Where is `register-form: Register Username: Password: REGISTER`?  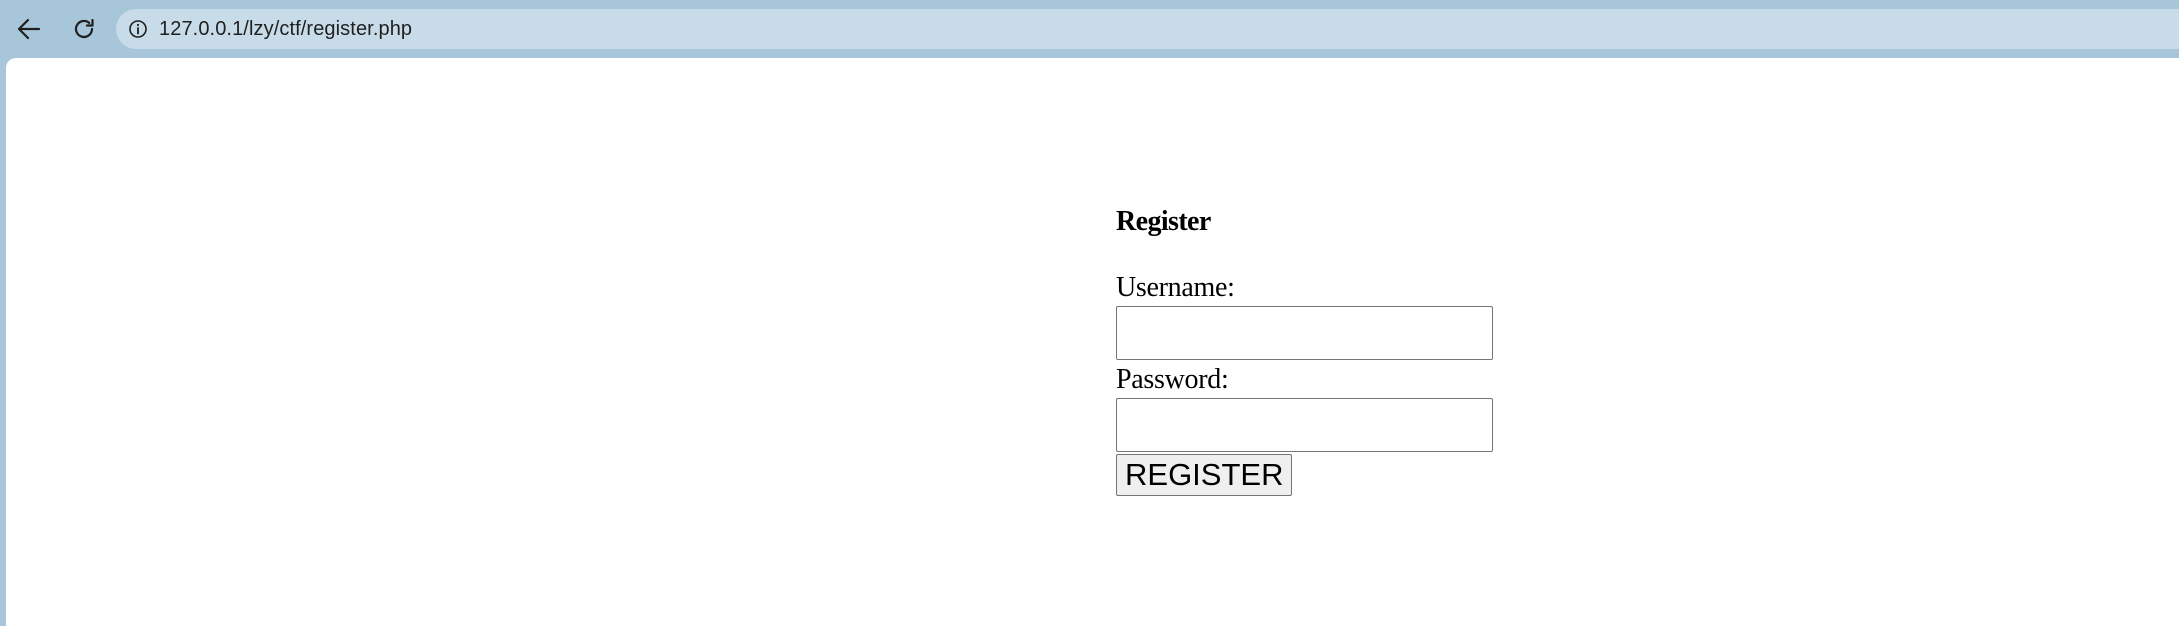
register-form: Register Username: Password: REGISTER is located at coordinates (1316, 352).